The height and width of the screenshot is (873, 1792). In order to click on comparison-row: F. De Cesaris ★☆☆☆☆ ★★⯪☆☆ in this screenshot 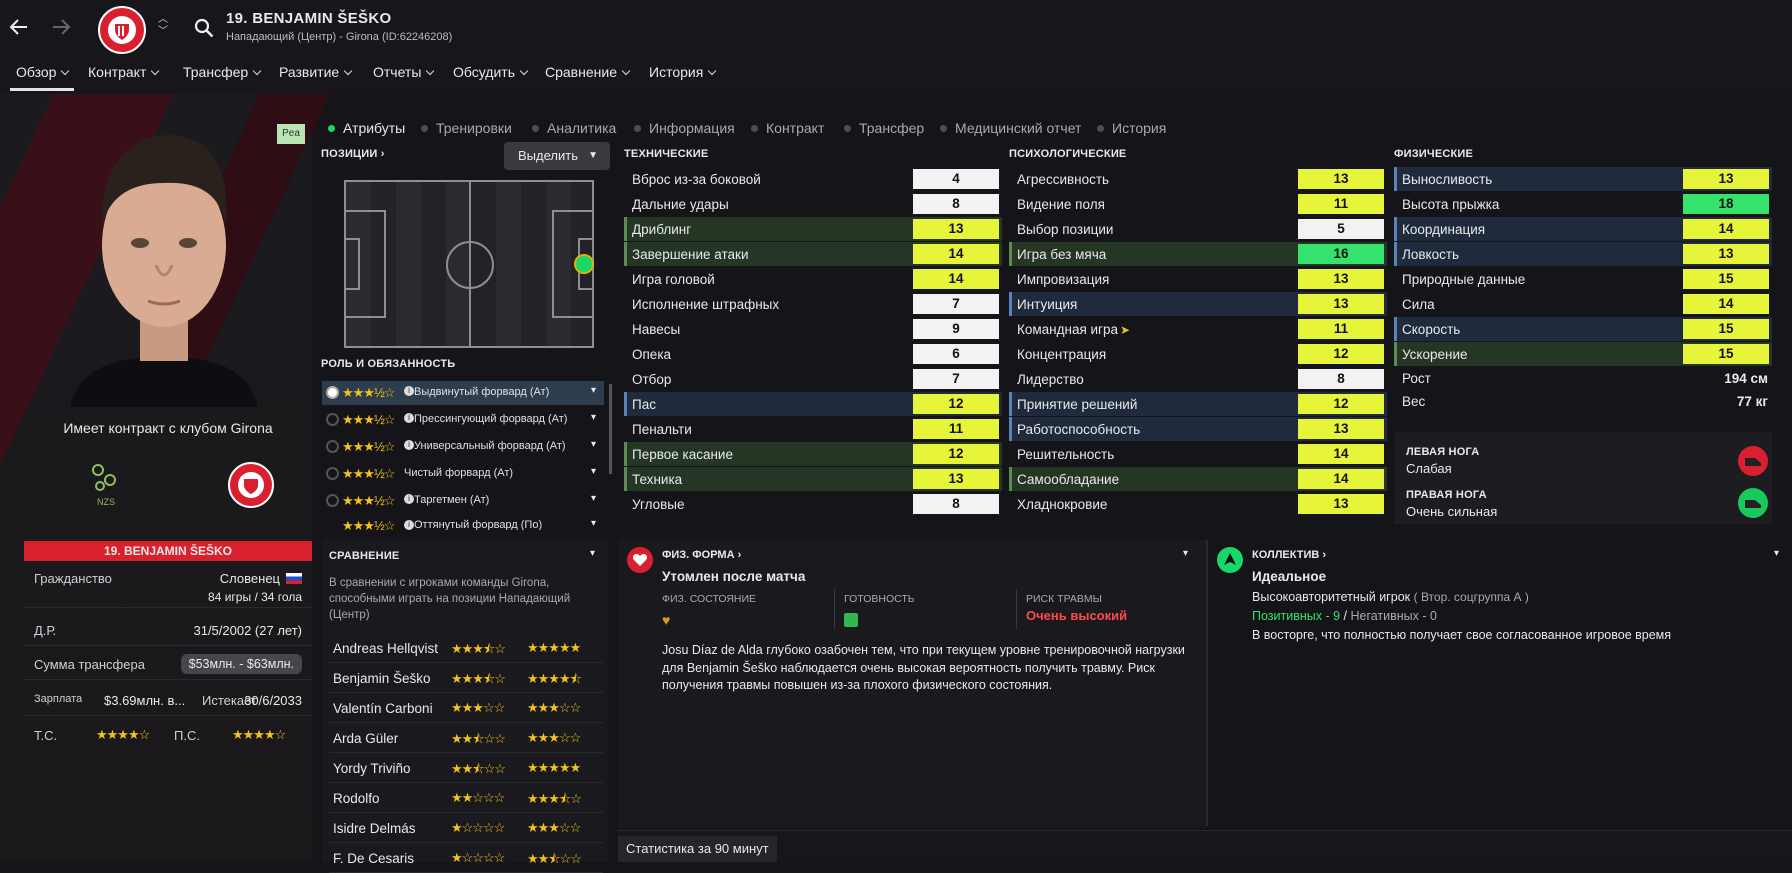, I will do `click(466, 859)`.